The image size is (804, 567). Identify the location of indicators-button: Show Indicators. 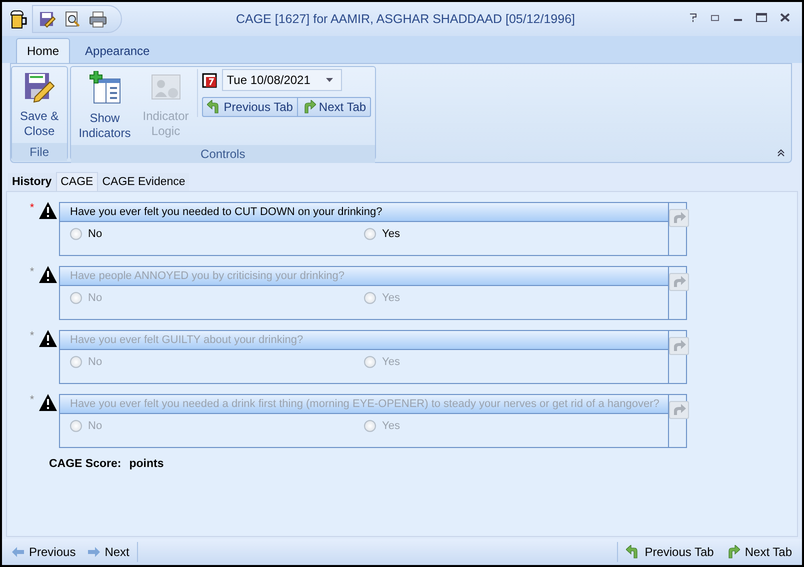
(104, 106).